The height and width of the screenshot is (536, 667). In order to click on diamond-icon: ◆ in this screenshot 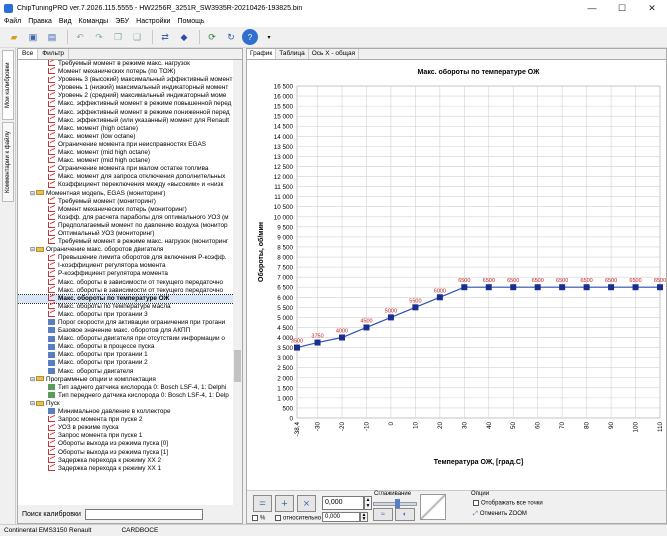, I will do `click(184, 37)`.